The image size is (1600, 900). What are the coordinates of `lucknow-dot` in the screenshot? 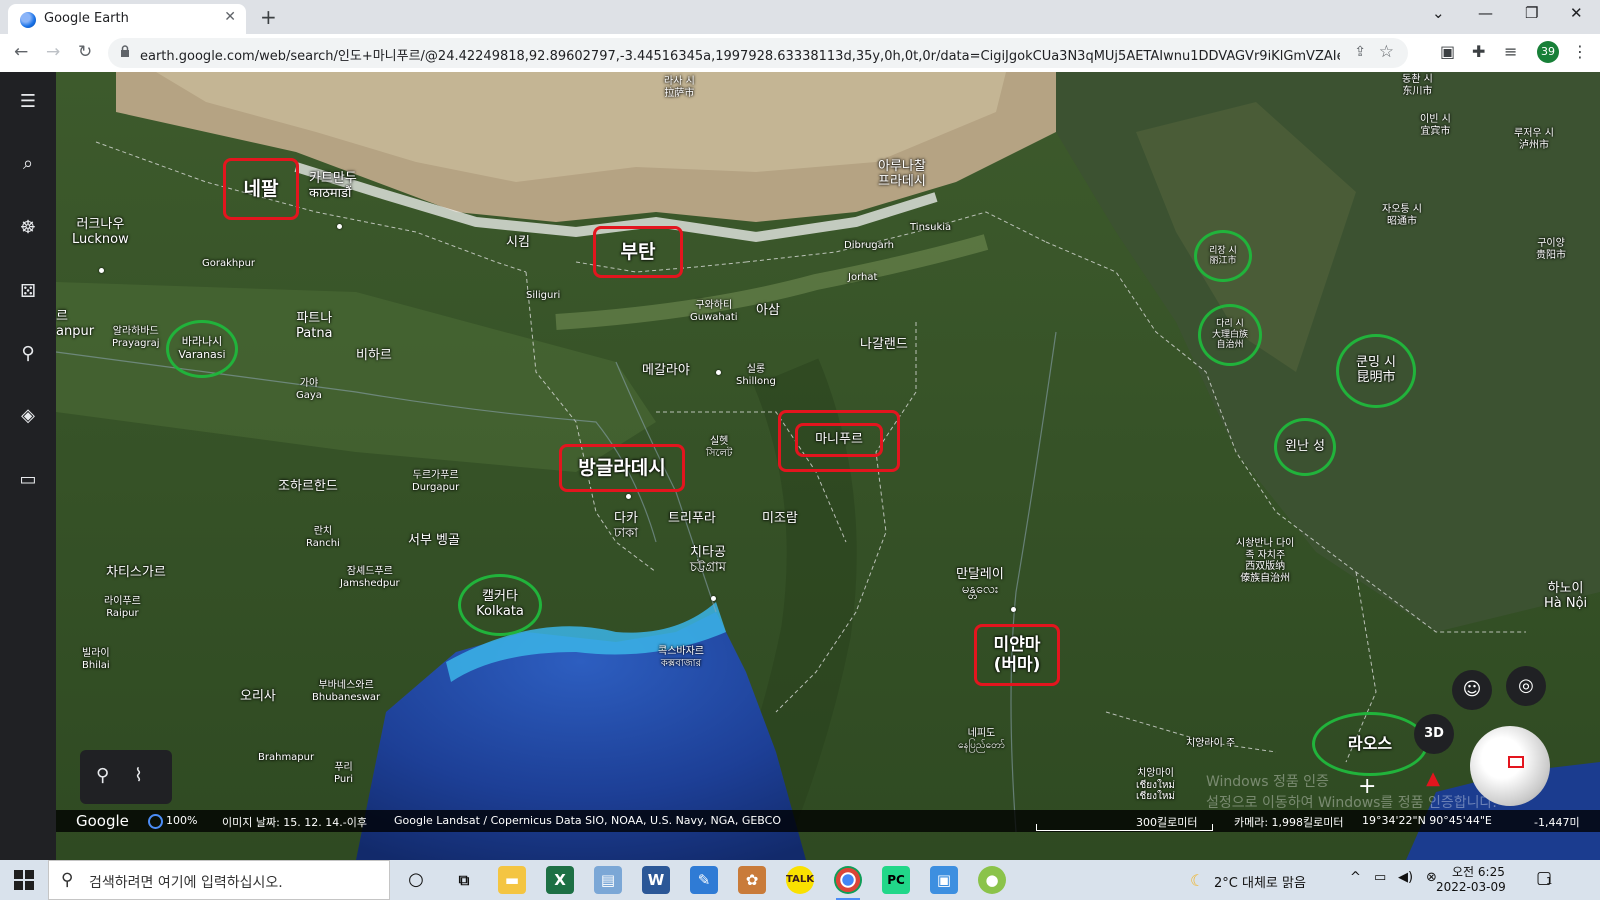 It's located at (101, 270).